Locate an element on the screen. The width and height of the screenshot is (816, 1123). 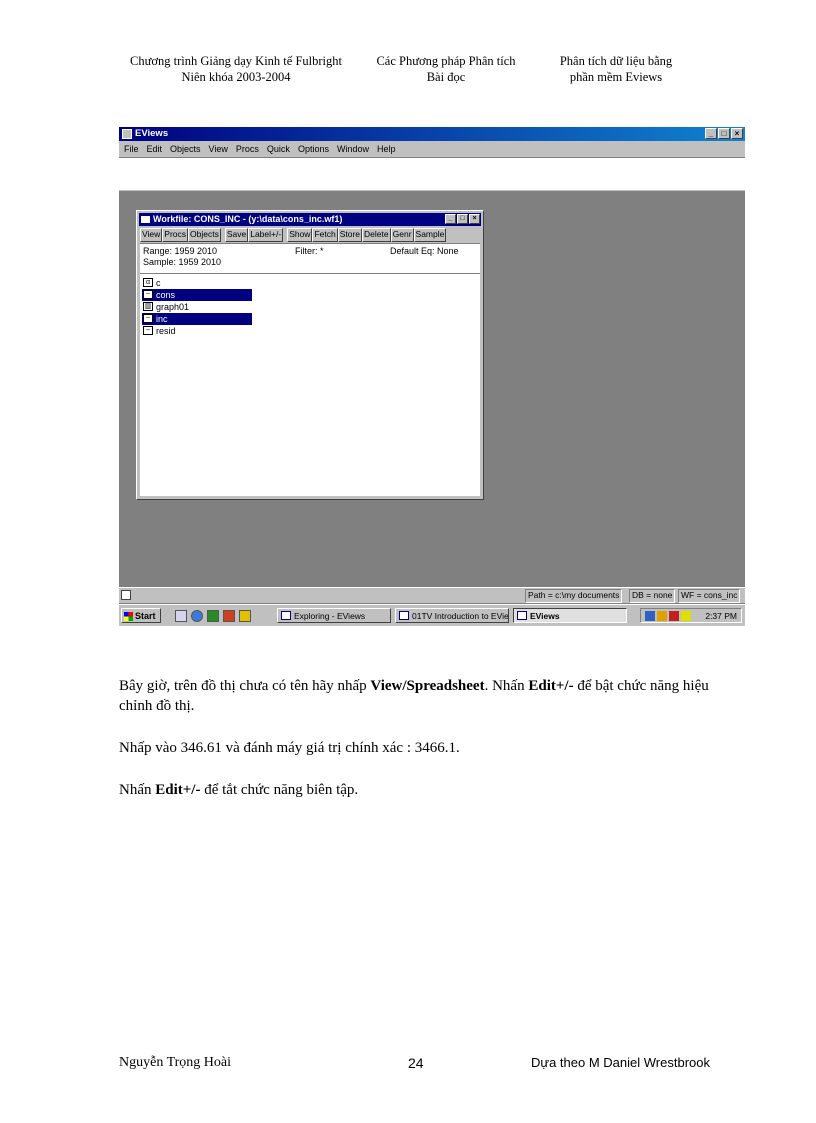
menu-view: View is located at coordinates (218, 149).